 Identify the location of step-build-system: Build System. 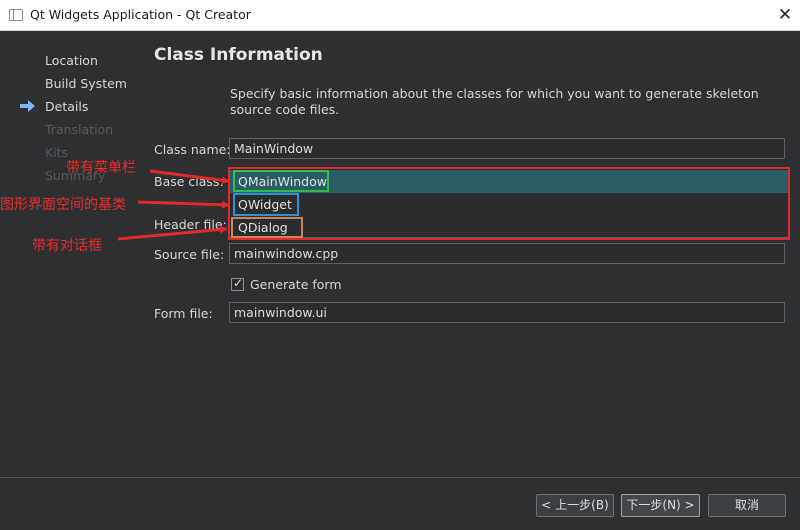
(86, 83).